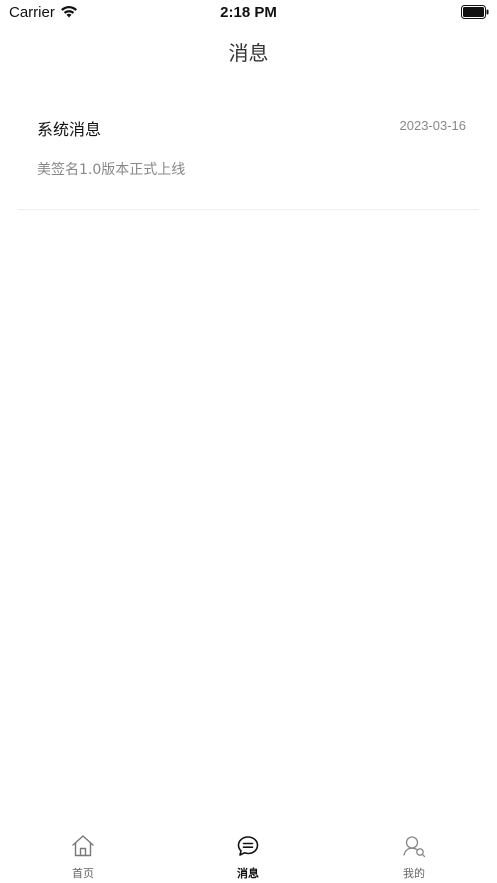 The height and width of the screenshot is (883, 497). I want to click on status-time: 2:18 PM, so click(248, 12).